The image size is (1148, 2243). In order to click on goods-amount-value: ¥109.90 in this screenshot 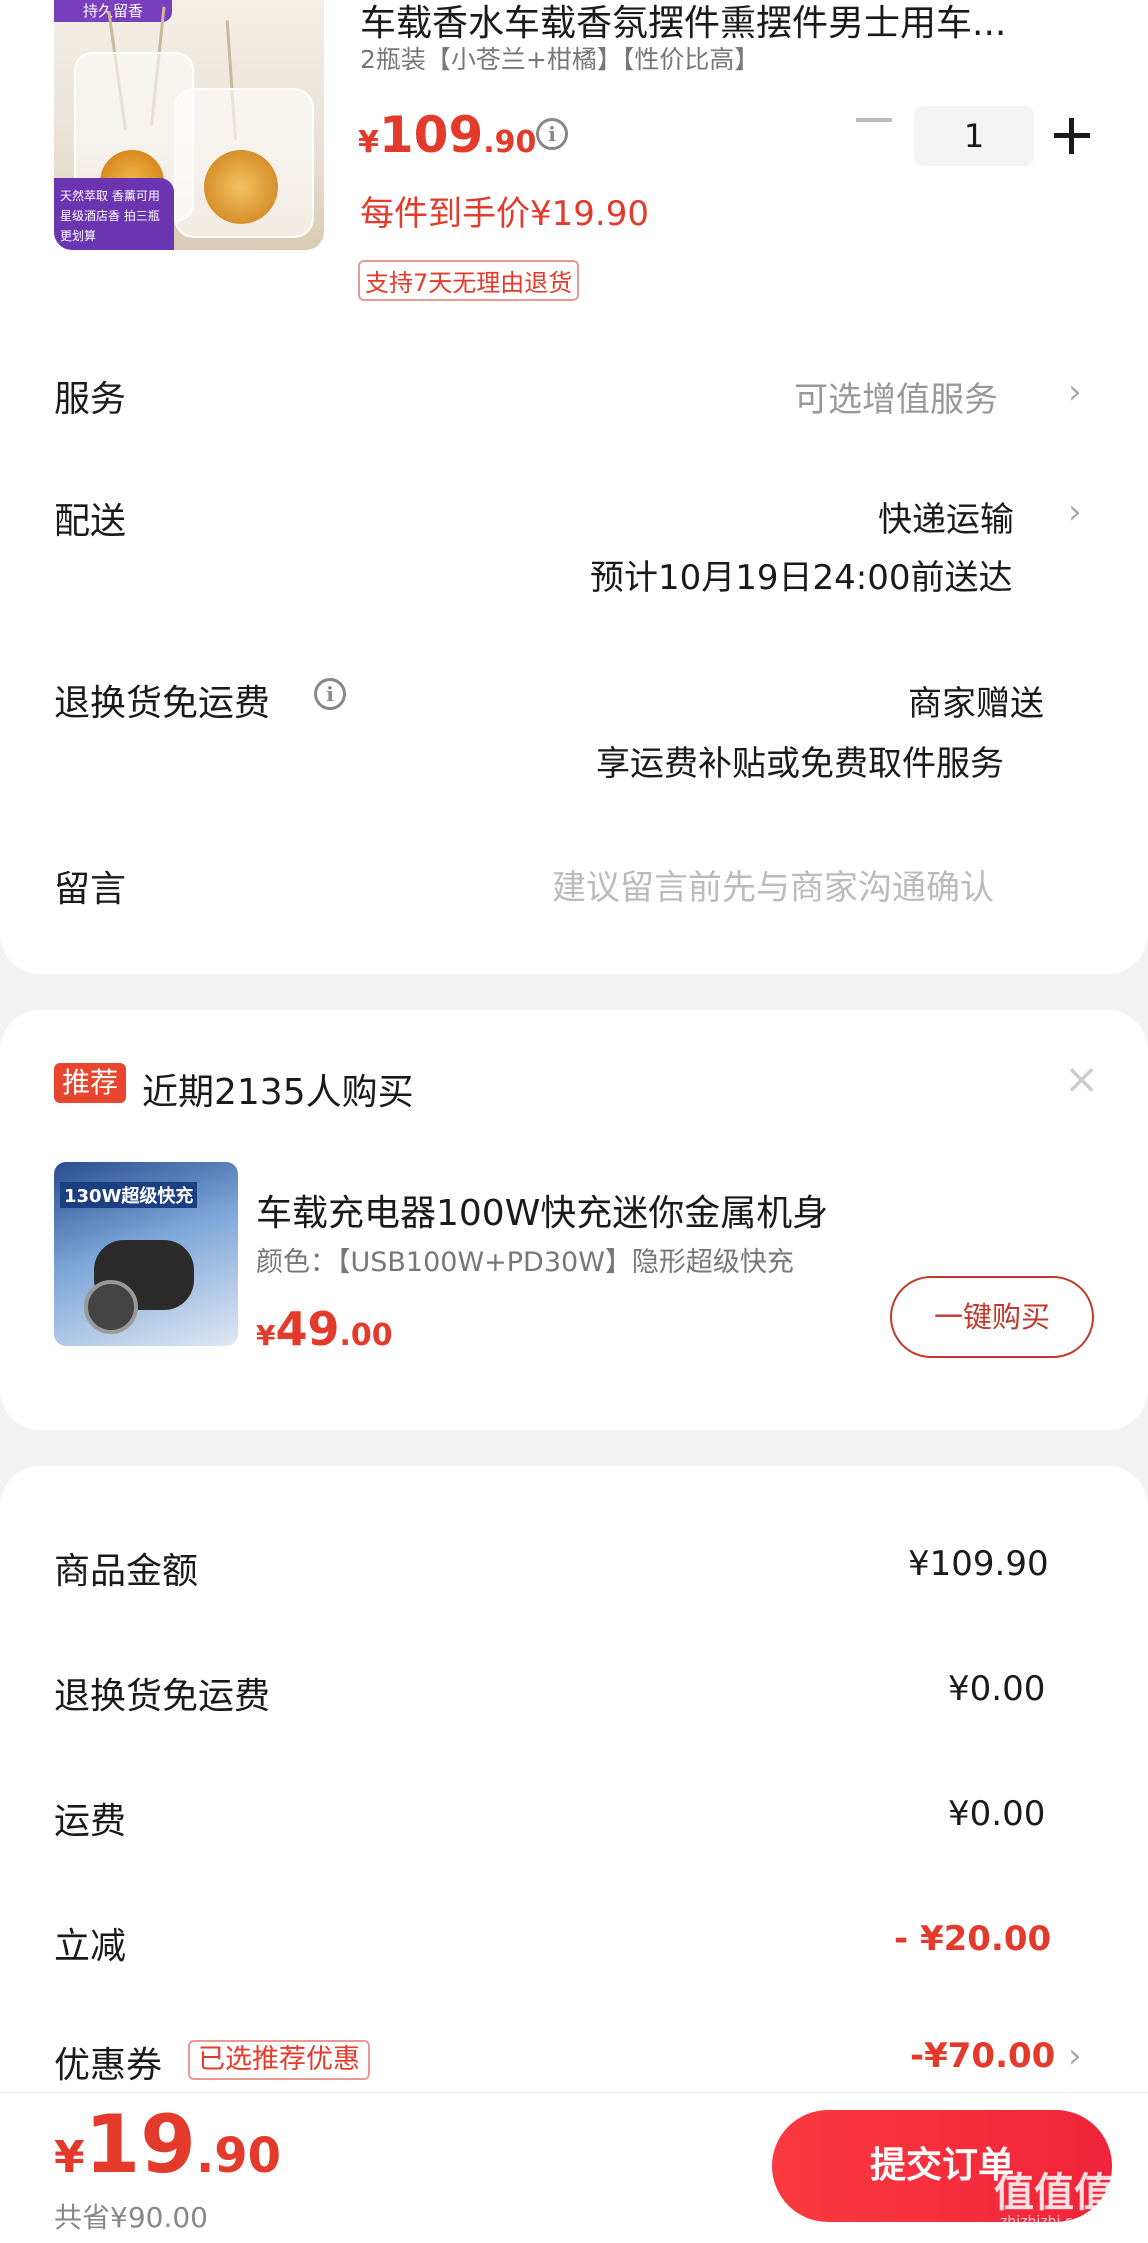, I will do `click(978, 1564)`.